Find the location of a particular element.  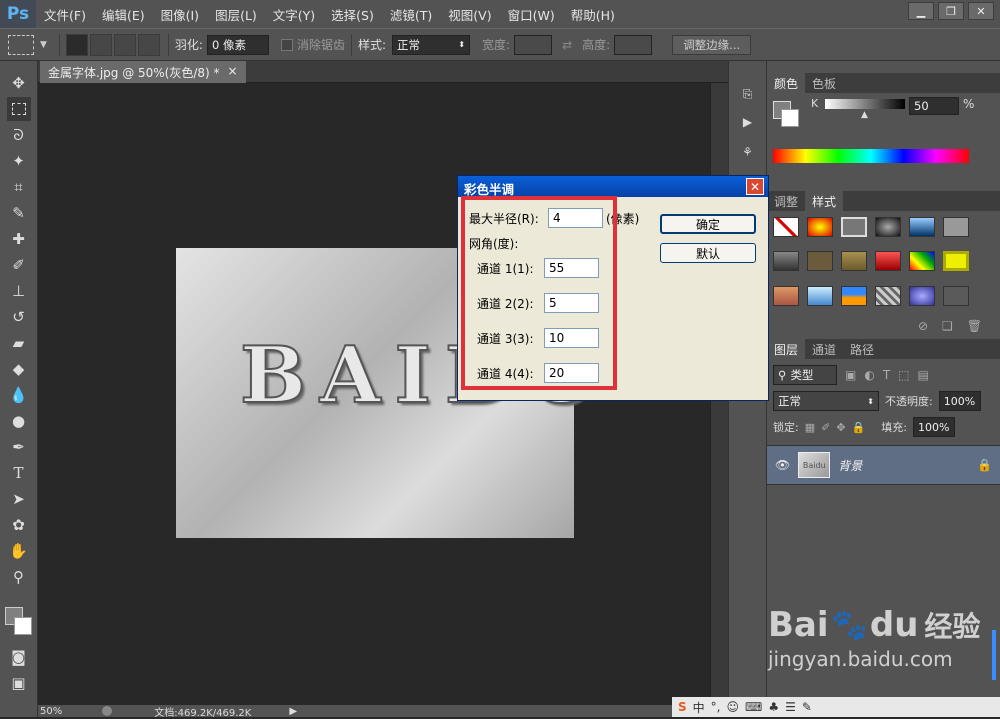

status-menu-arrow-icon: ▶ is located at coordinates (293, 711).